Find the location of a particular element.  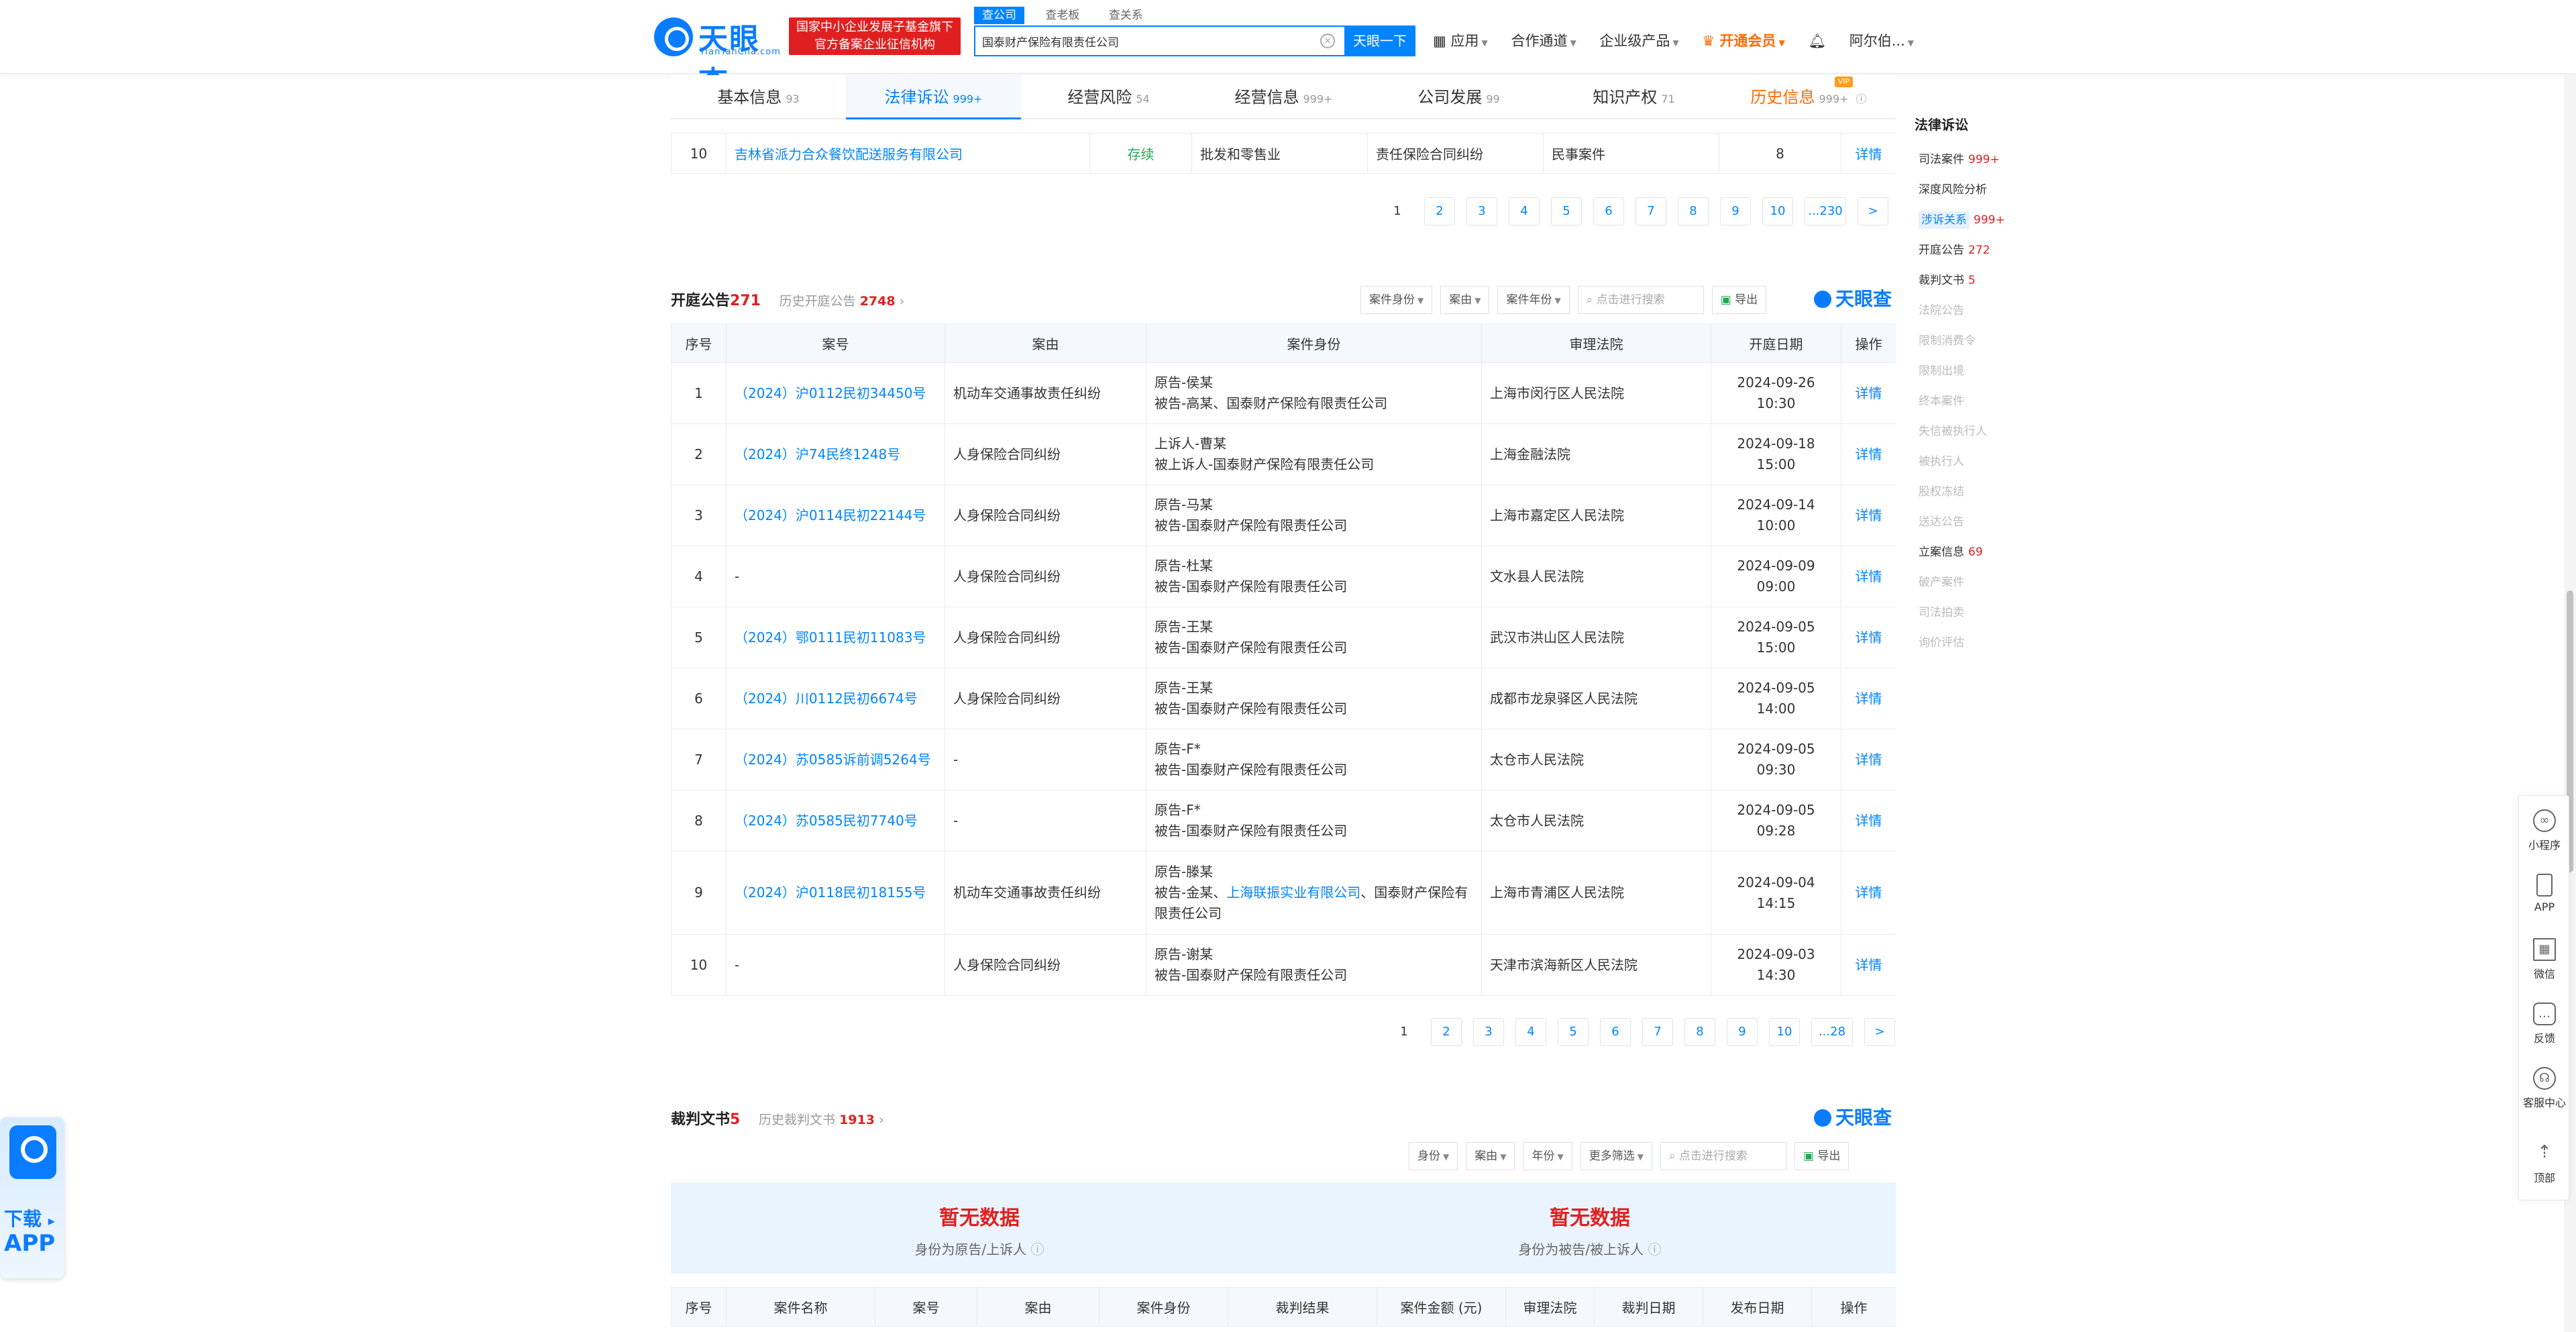

hearing-search-input: ⌕ 点击进行搜索 is located at coordinates (1640, 300).